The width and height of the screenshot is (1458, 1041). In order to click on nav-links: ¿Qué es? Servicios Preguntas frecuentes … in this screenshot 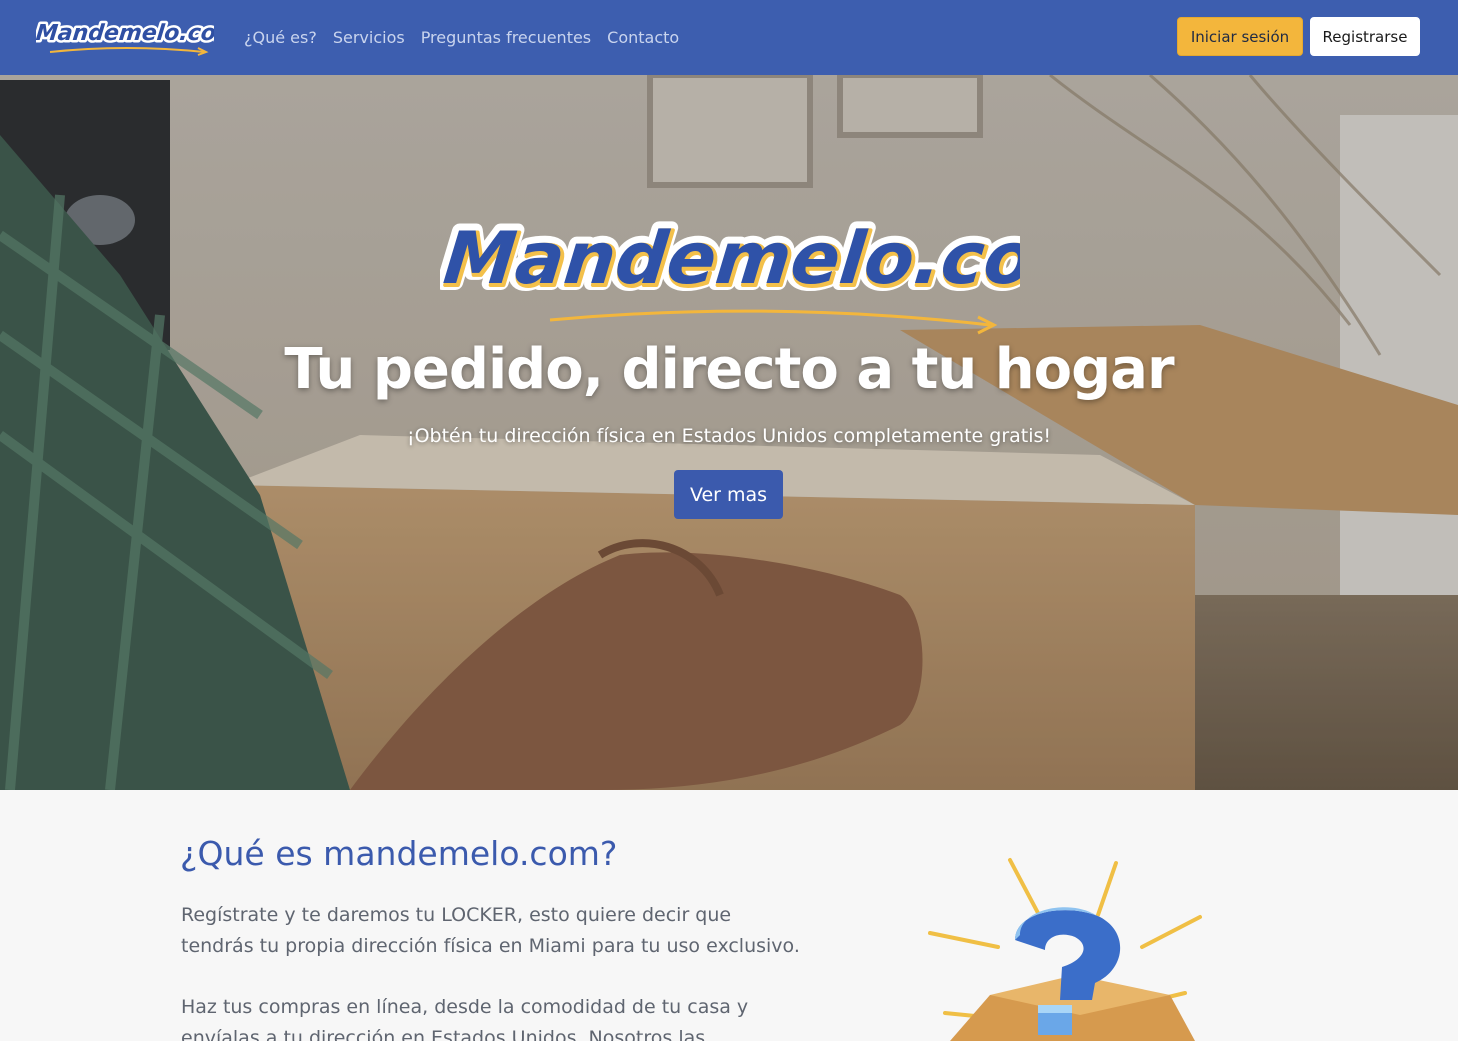, I will do `click(461, 37)`.